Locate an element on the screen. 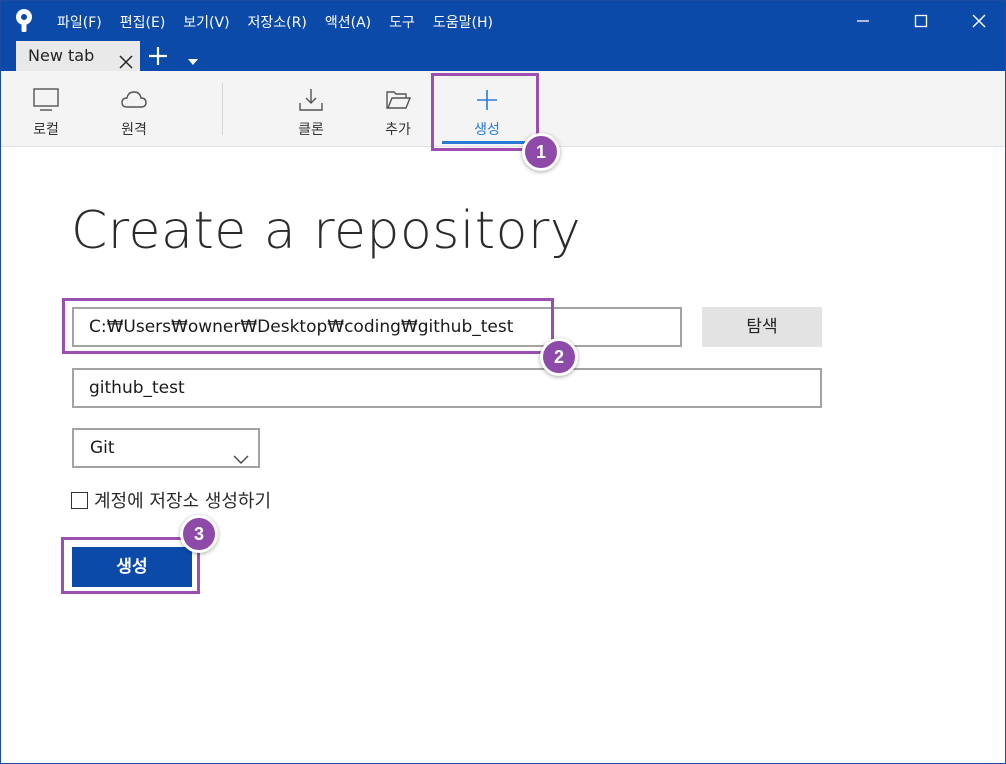  minimize-button is located at coordinates (863, 21).